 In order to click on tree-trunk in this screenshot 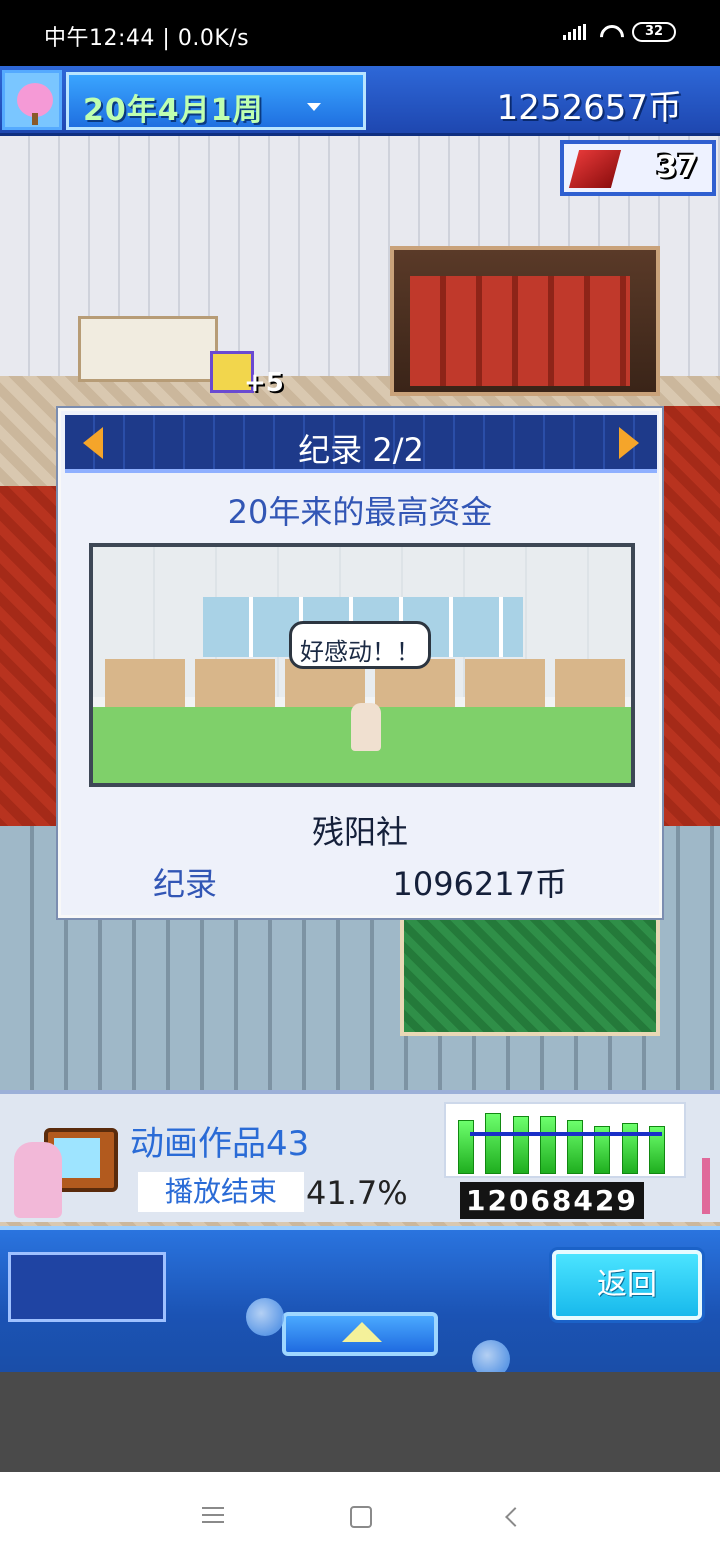, I will do `click(35, 119)`.